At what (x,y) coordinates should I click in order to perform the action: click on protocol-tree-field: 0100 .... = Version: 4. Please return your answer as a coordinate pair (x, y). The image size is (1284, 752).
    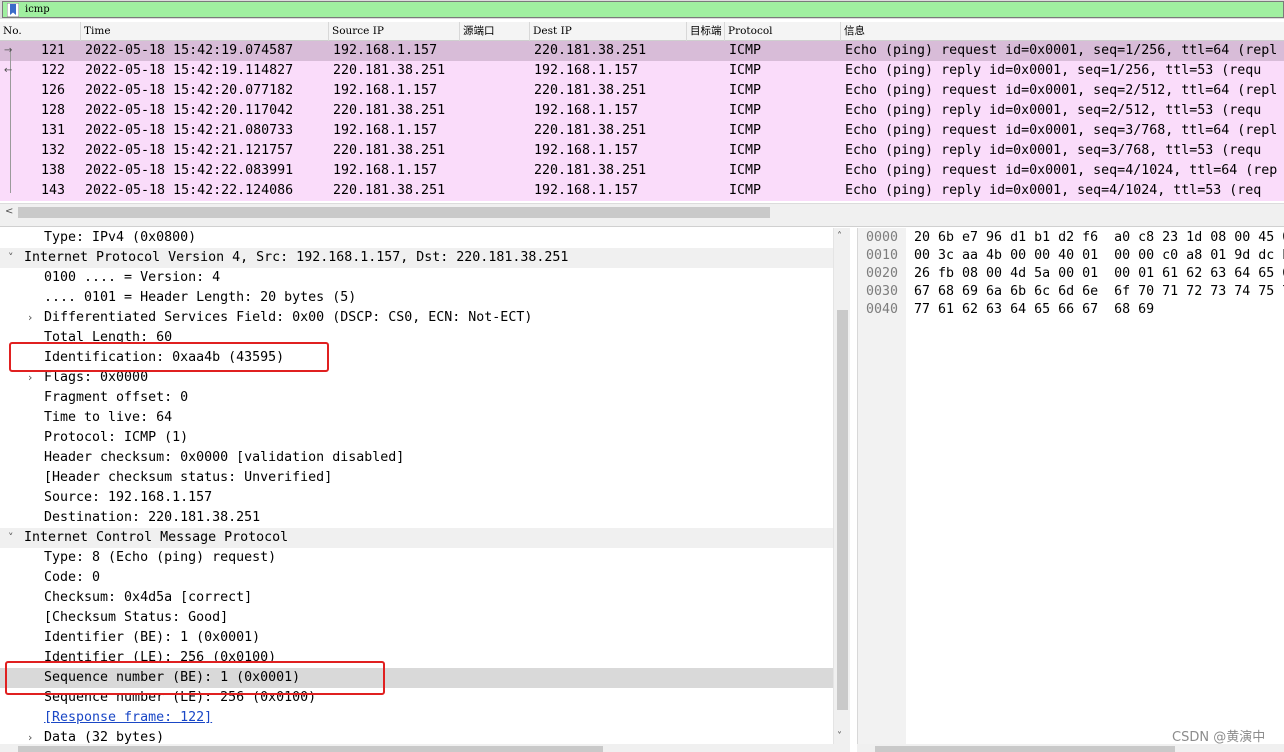
    Looking at the image, I should click on (416, 278).